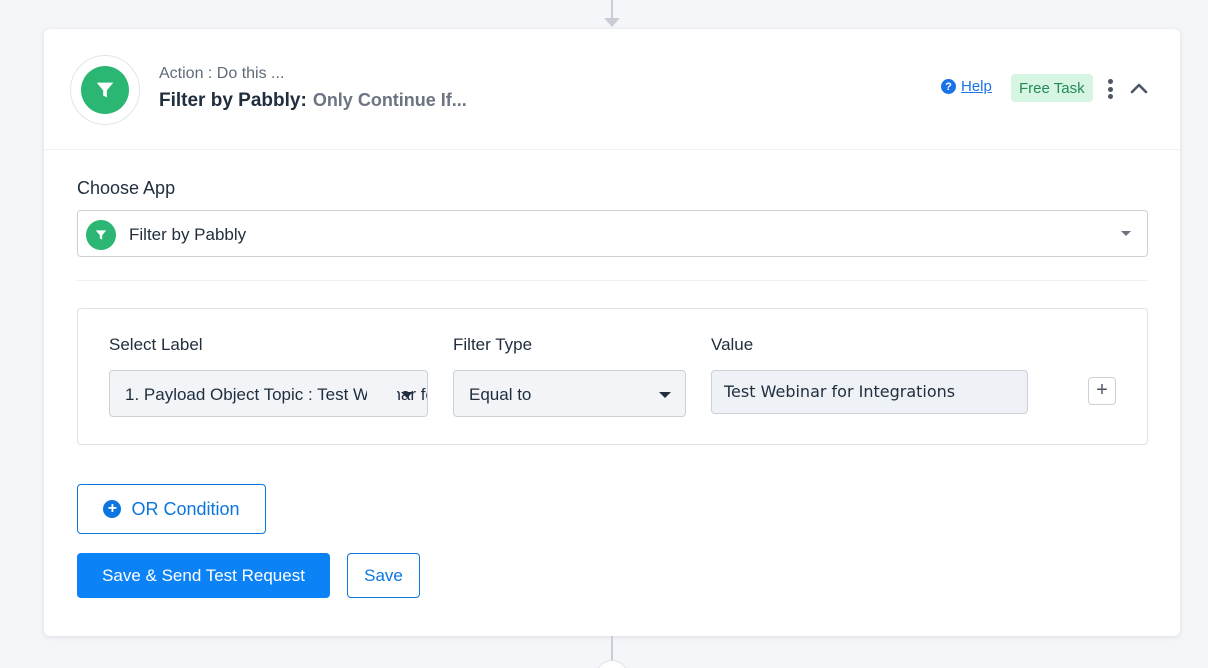  I want to click on or-condition-button: + OR Condition, so click(171, 509).